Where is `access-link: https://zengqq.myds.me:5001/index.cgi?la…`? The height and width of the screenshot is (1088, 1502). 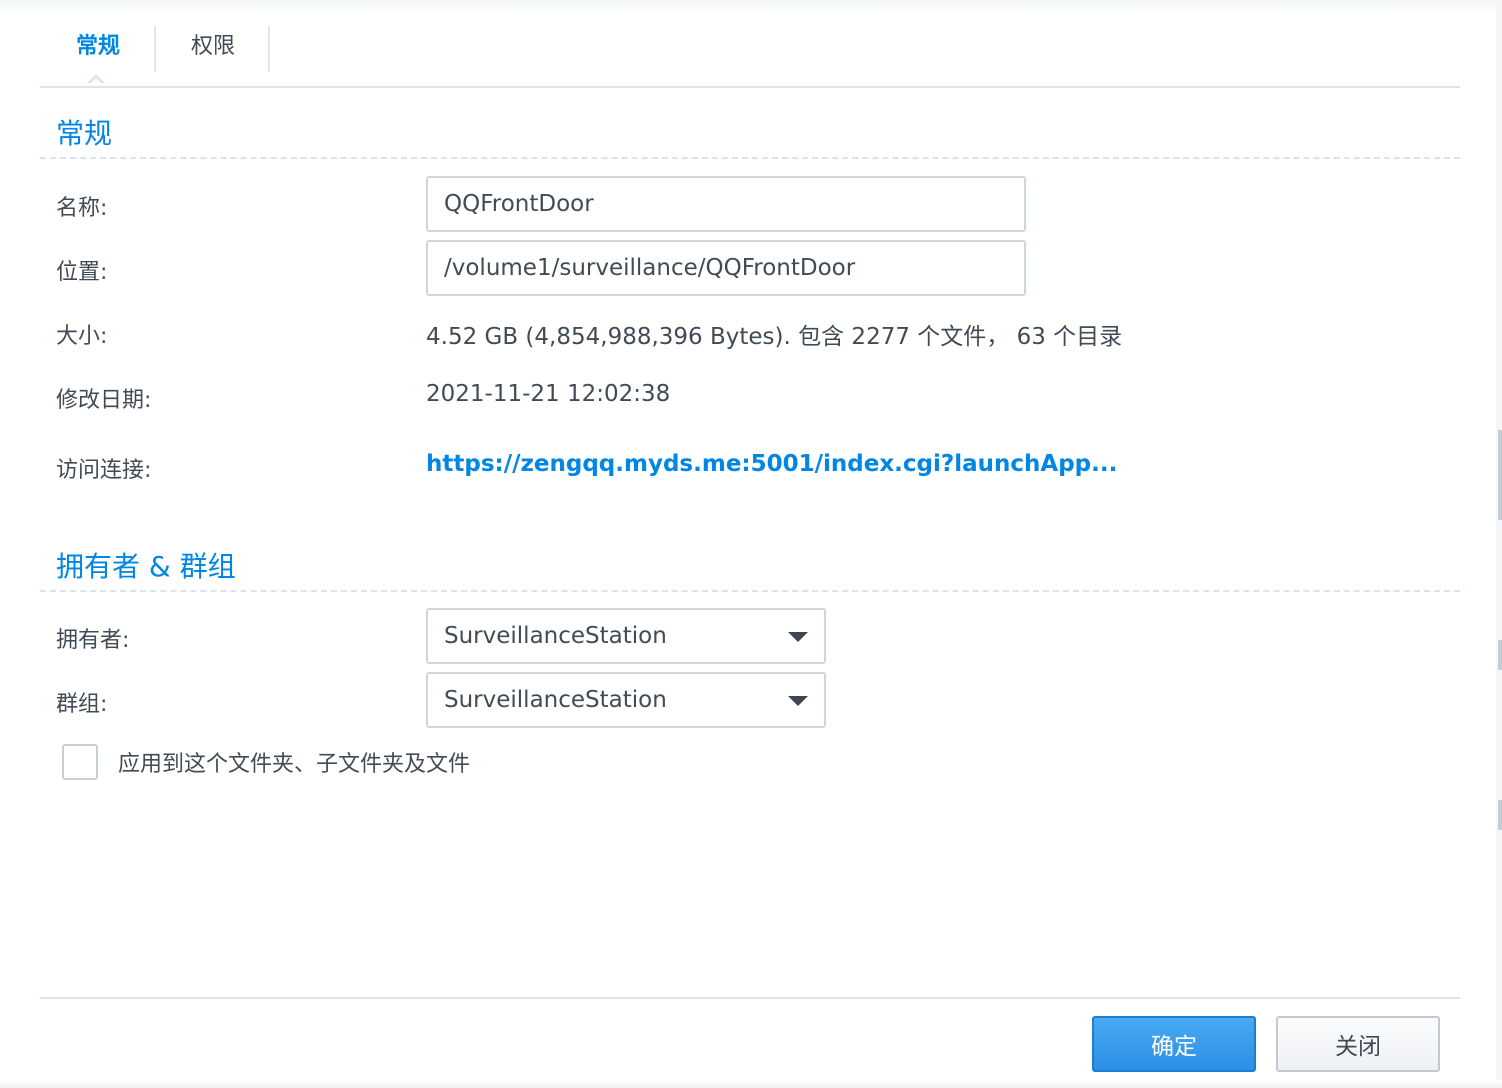
access-link: https://zengqq.myds.me:5001/index.cgi?la… is located at coordinates (771, 464).